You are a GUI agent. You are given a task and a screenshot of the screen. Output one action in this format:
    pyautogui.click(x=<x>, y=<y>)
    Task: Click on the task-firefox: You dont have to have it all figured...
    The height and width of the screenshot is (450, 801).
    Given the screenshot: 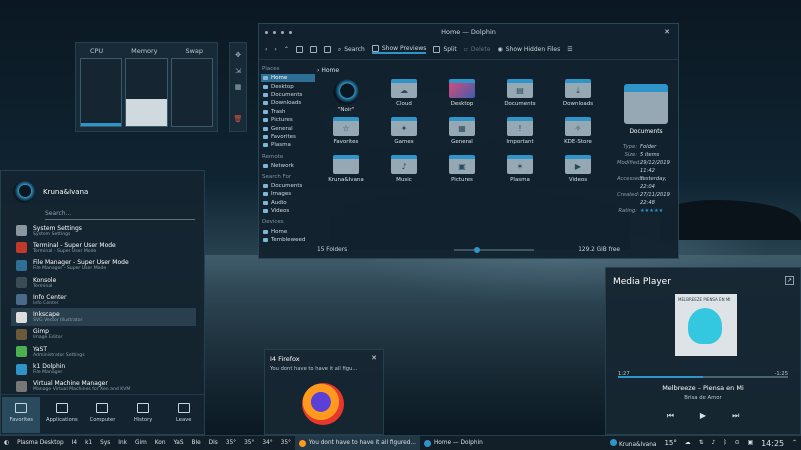 What is the action you would take?
    pyautogui.click(x=357, y=442)
    